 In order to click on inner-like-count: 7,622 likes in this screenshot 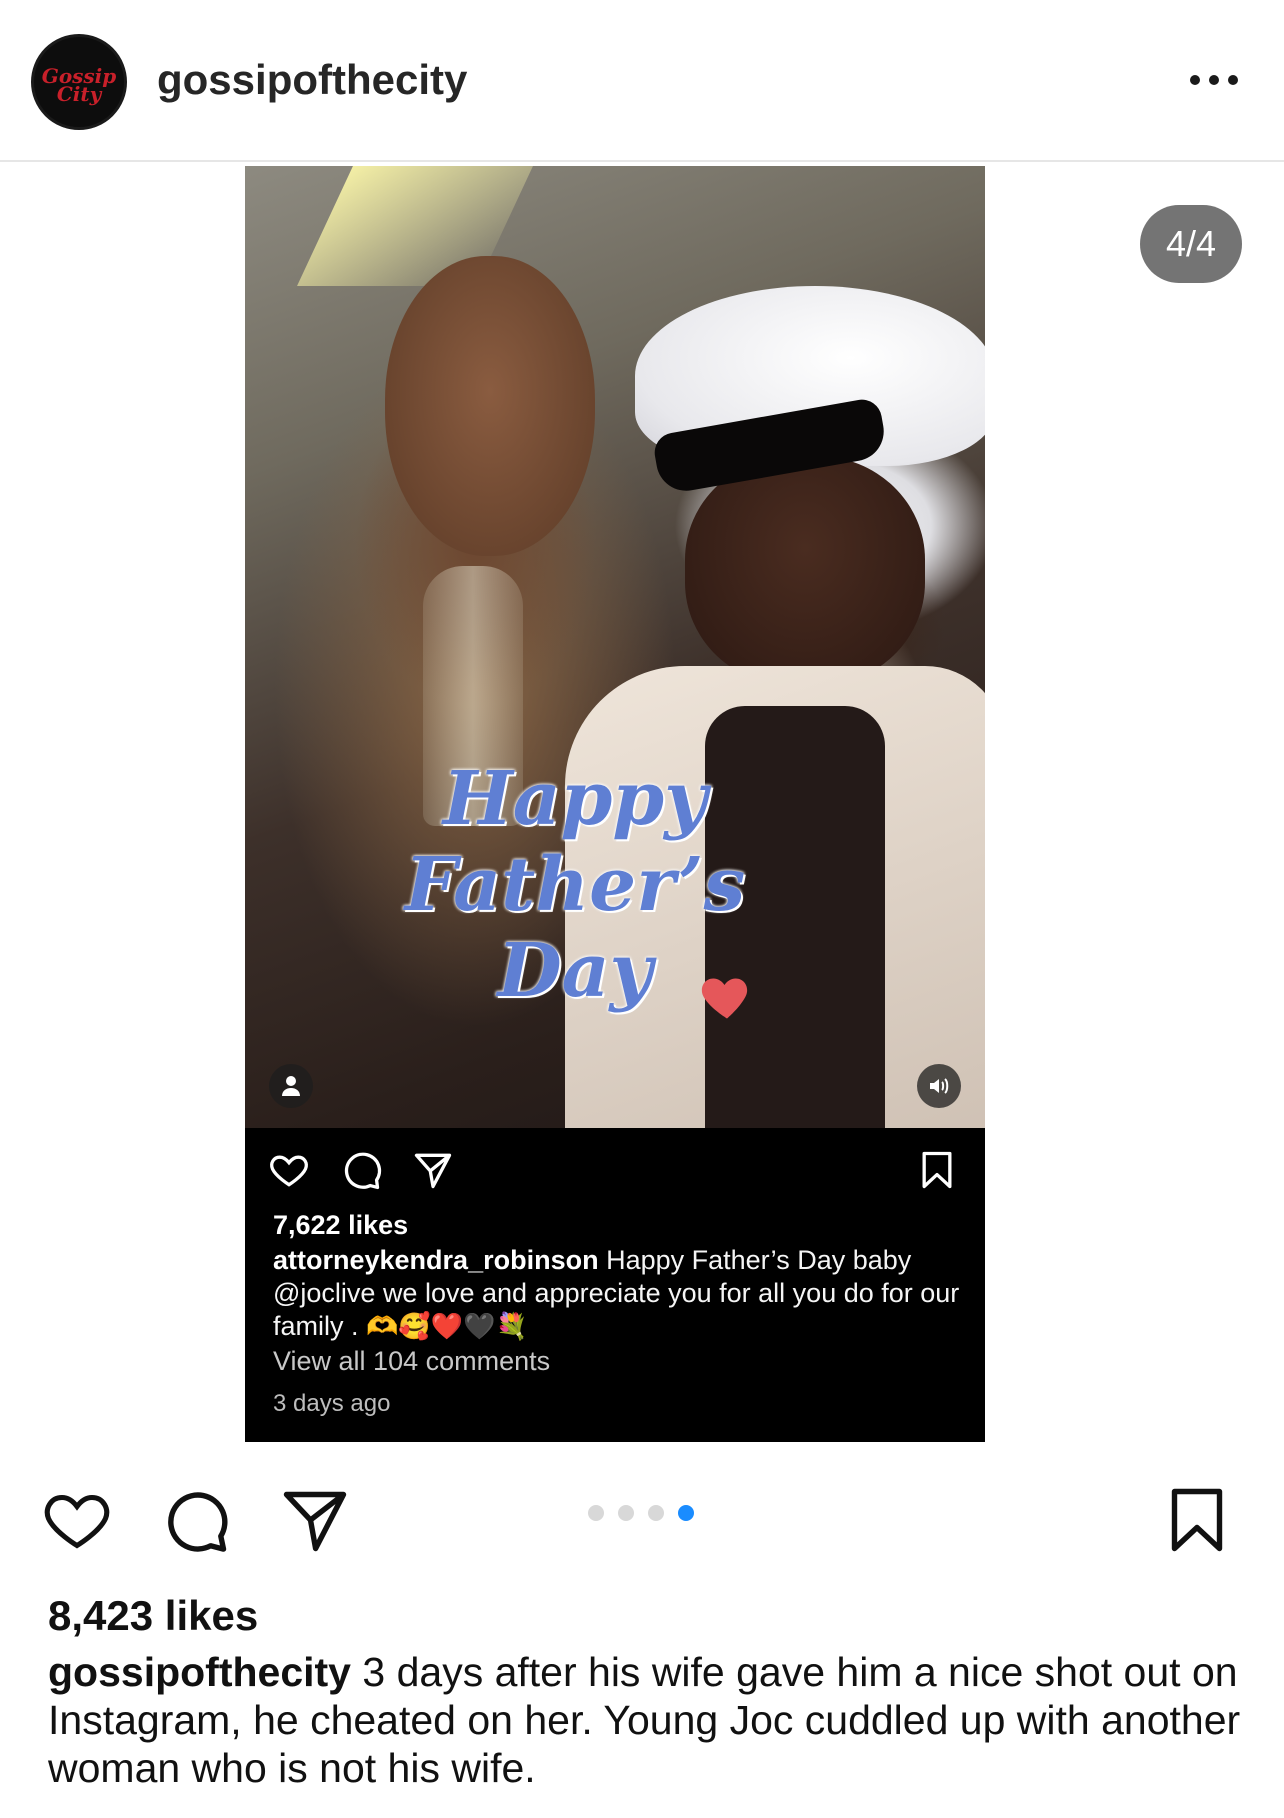, I will do `click(341, 1225)`.